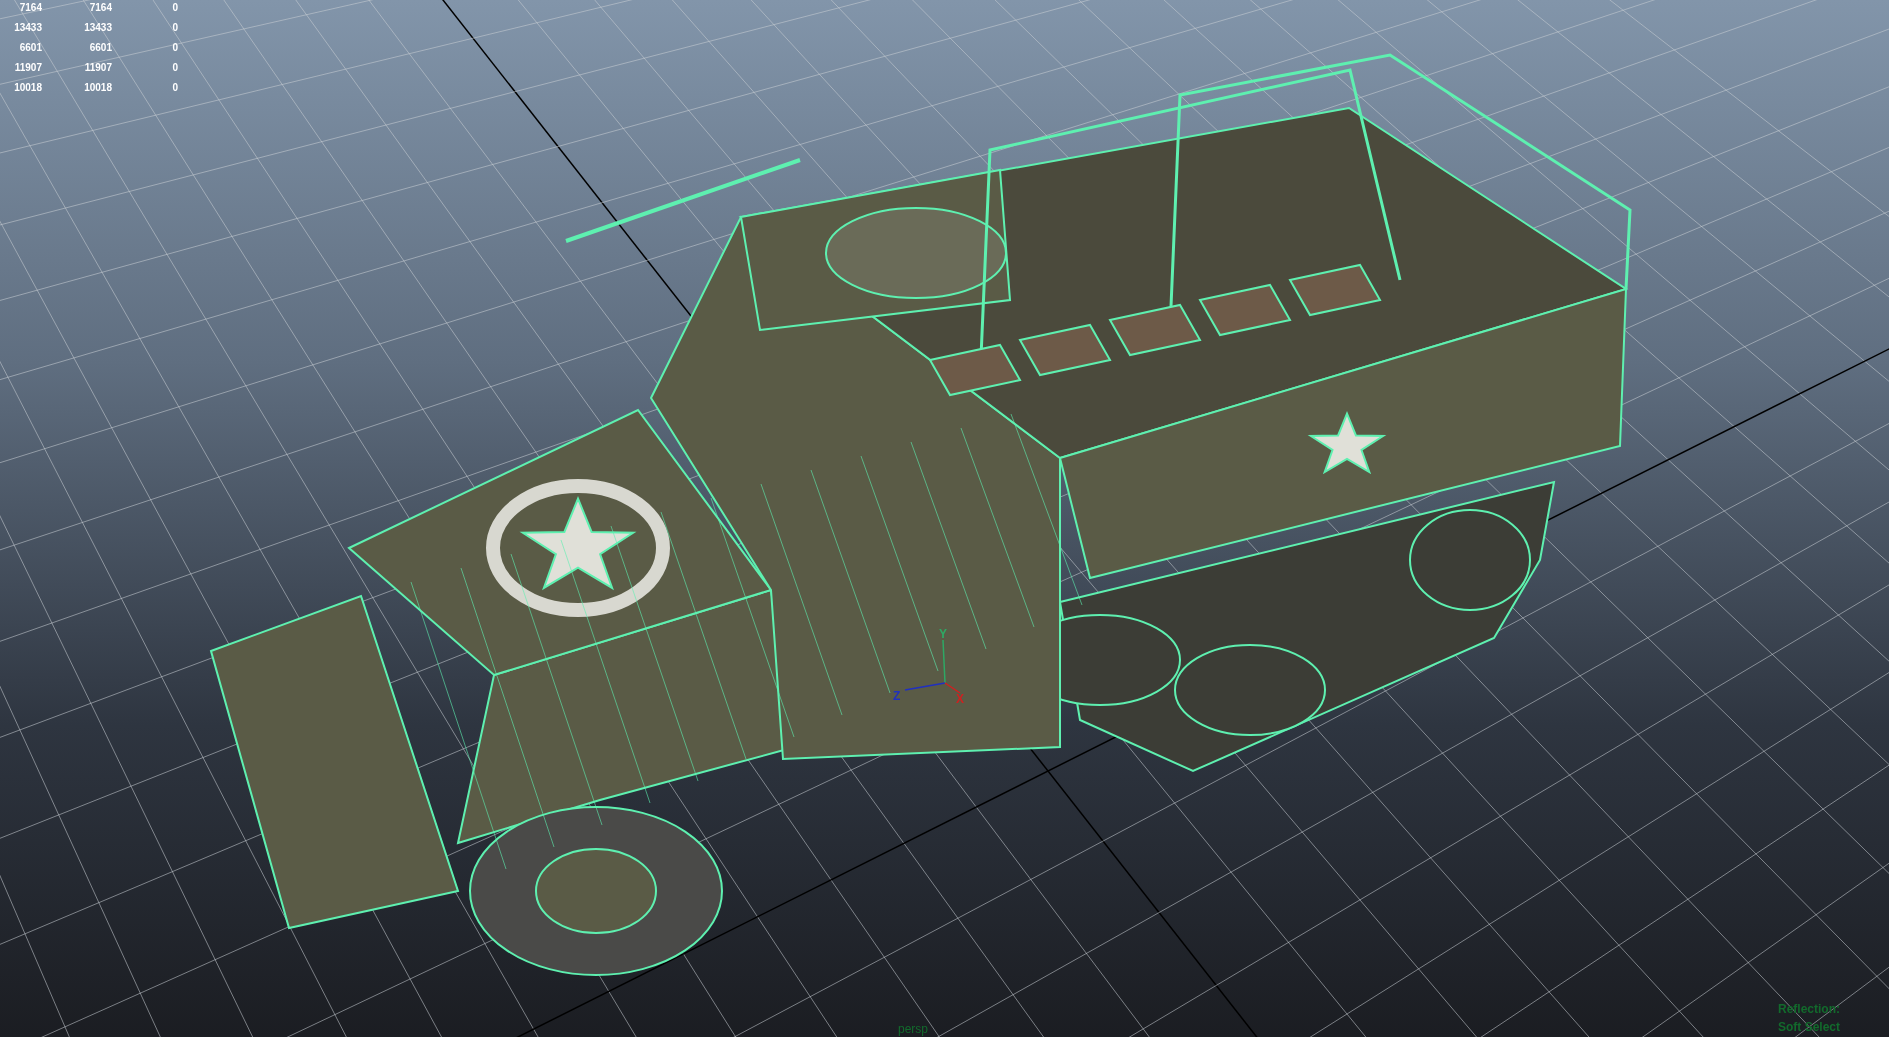 Image resolution: width=1889 pixels, height=1037 pixels. I want to click on axis-label: Z, so click(897, 696).